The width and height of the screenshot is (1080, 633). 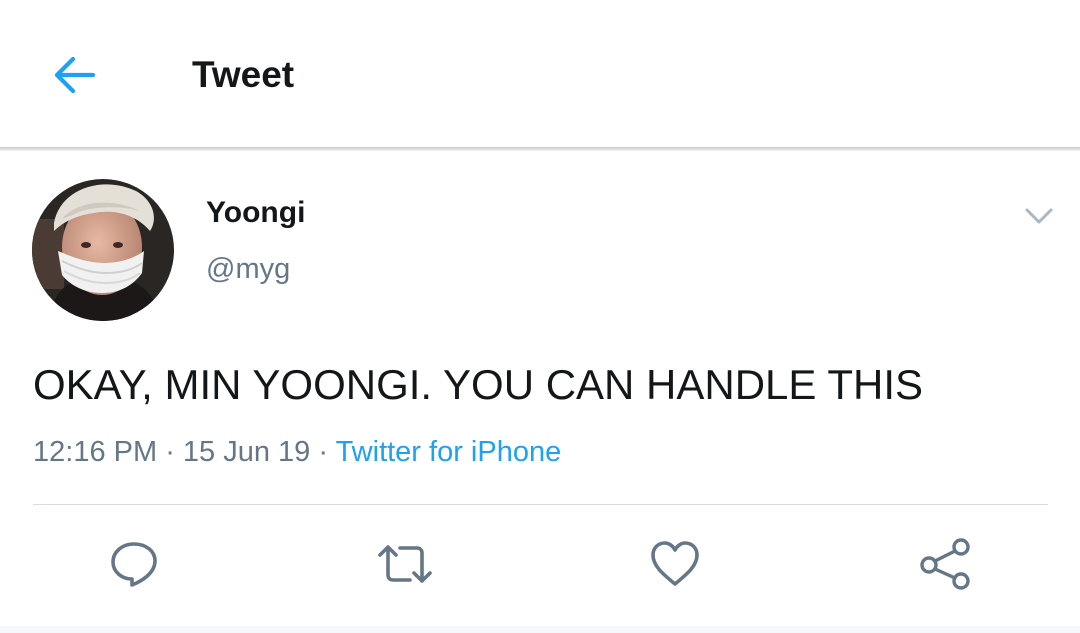 What do you see at coordinates (540, 149) in the screenshot?
I see `header-divider` at bounding box center [540, 149].